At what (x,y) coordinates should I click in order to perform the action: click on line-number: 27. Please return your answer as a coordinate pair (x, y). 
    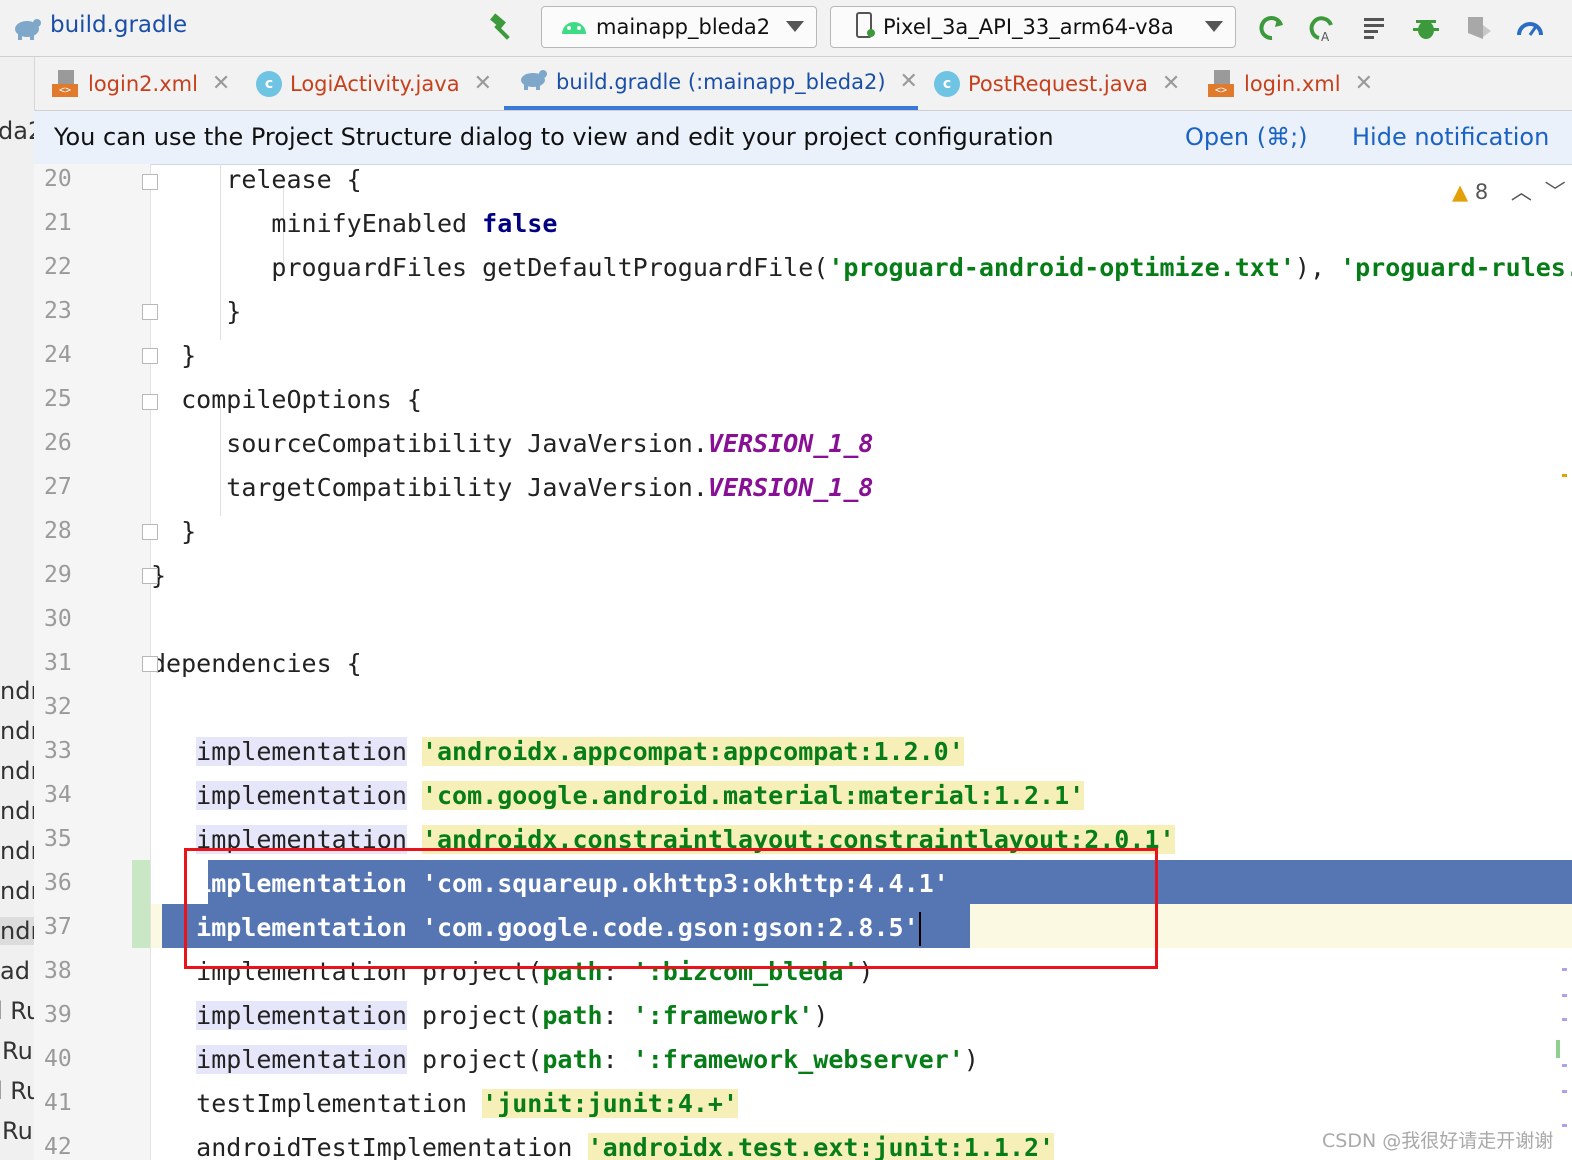
    Looking at the image, I should click on (58, 487).